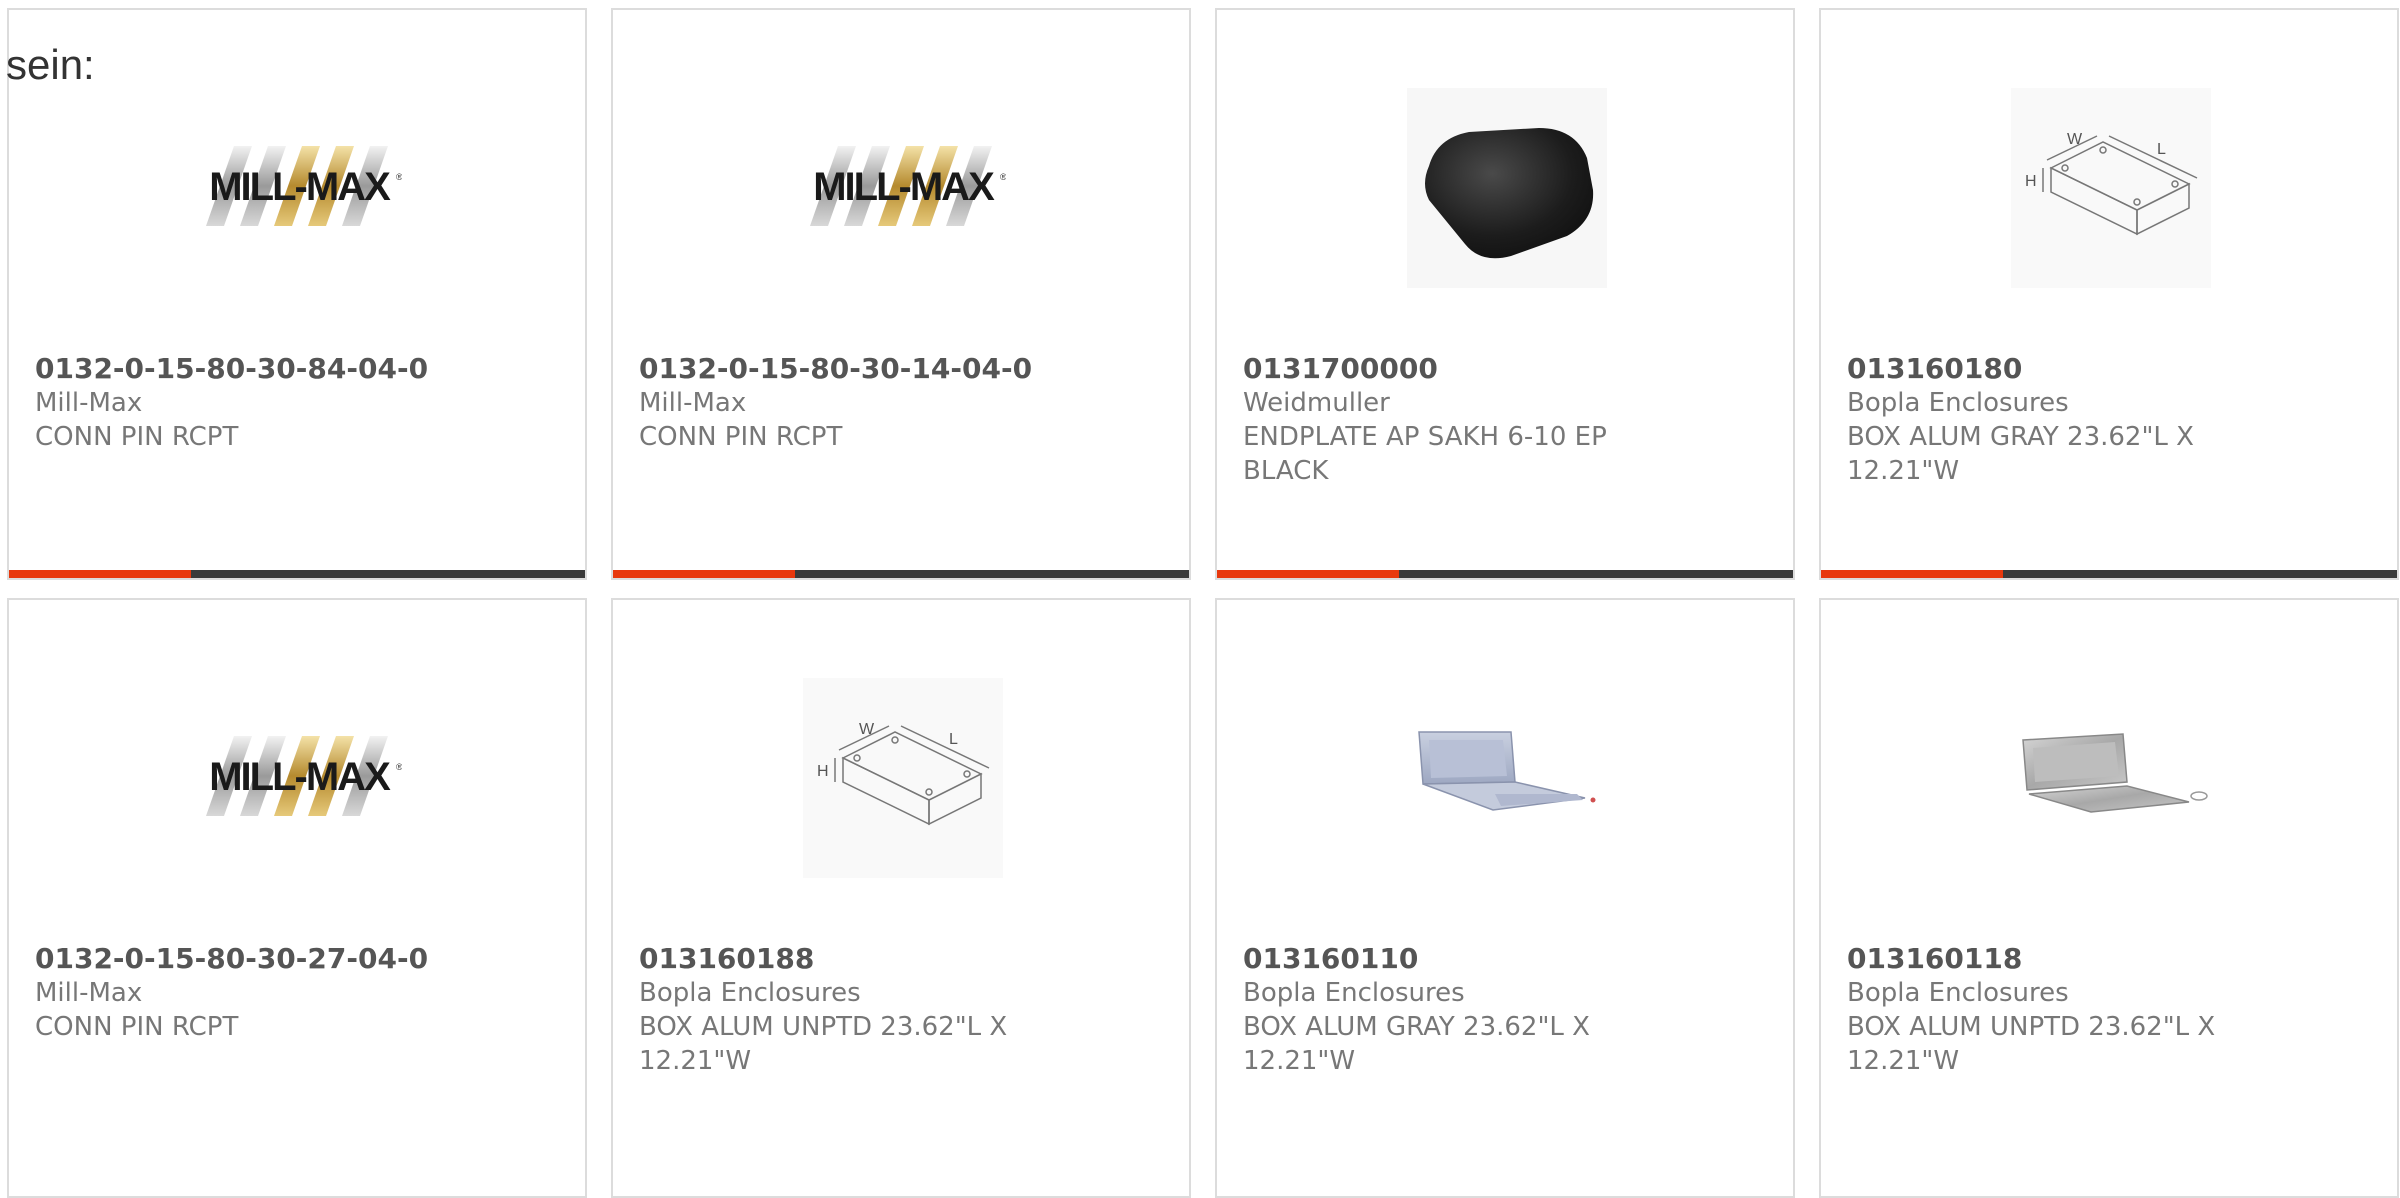 This screenshot has width=2400, height=1198. What do you see at coordinates (2111, 778) in the screenshot?
I see `aluminum-box-open-photo` at bounding box center [2111, 778].